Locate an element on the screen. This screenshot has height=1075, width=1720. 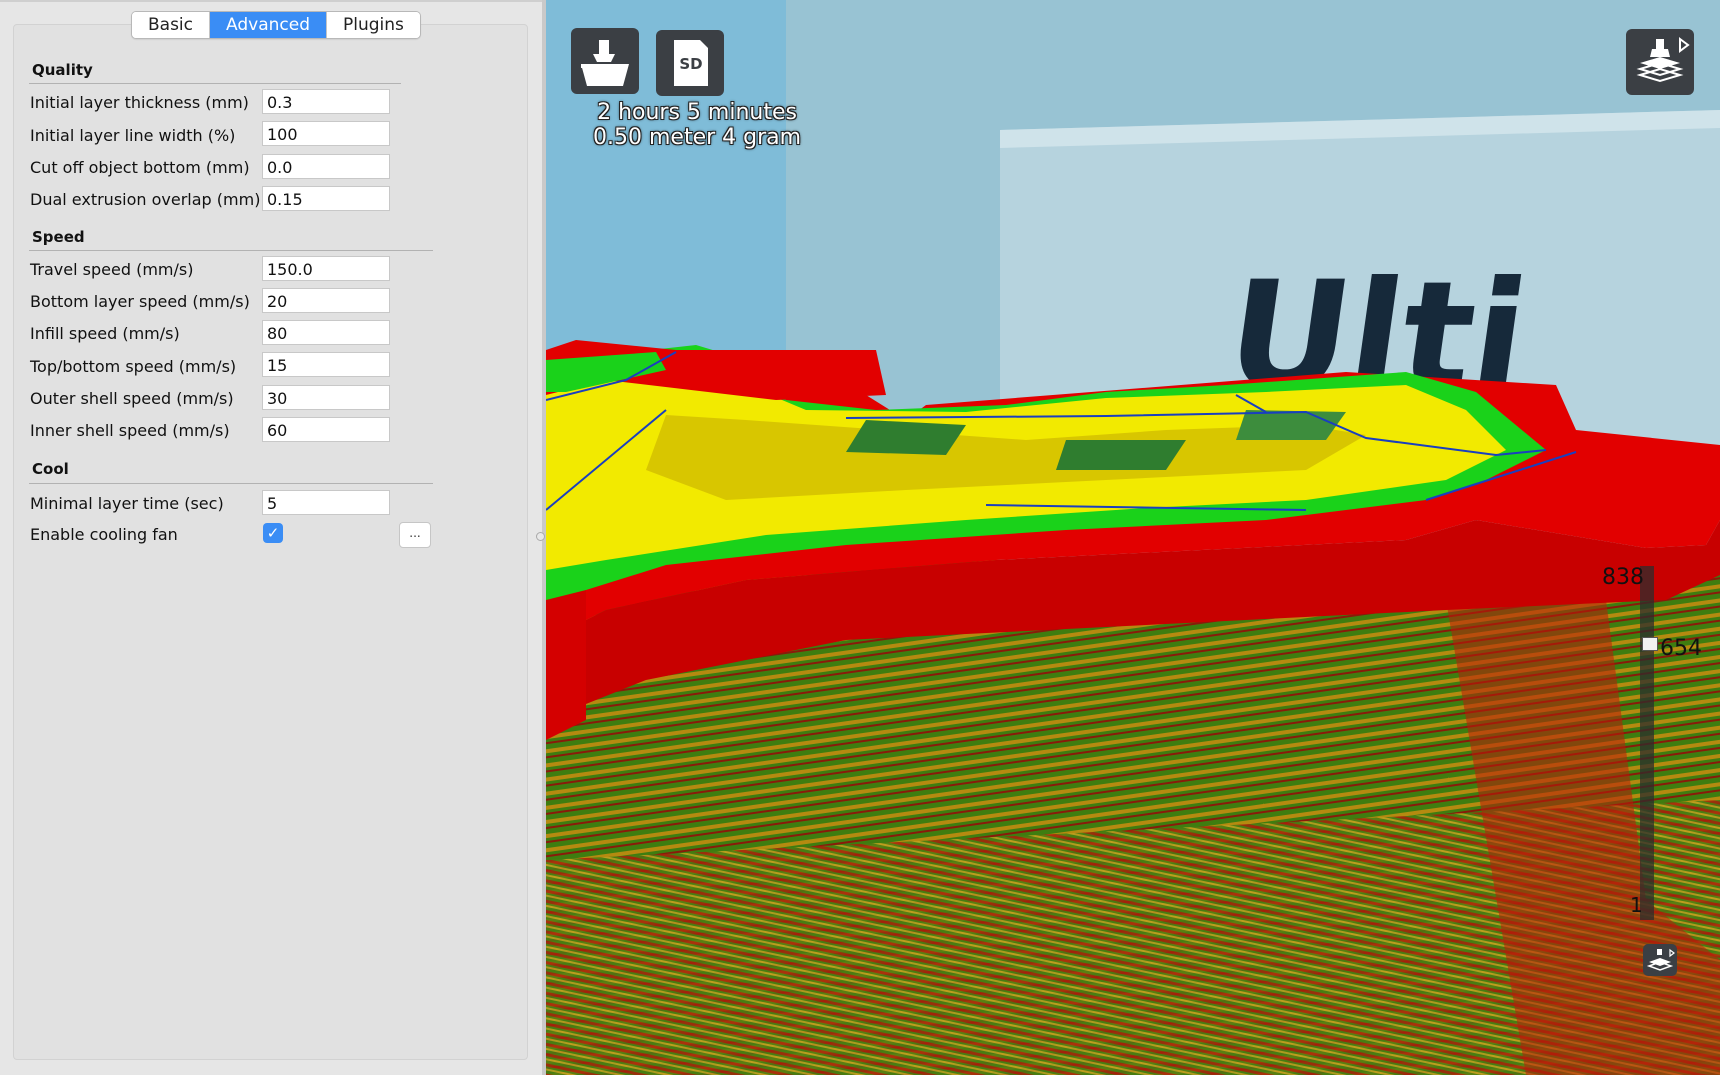
load-model-button is located at coordinates (605, 61).